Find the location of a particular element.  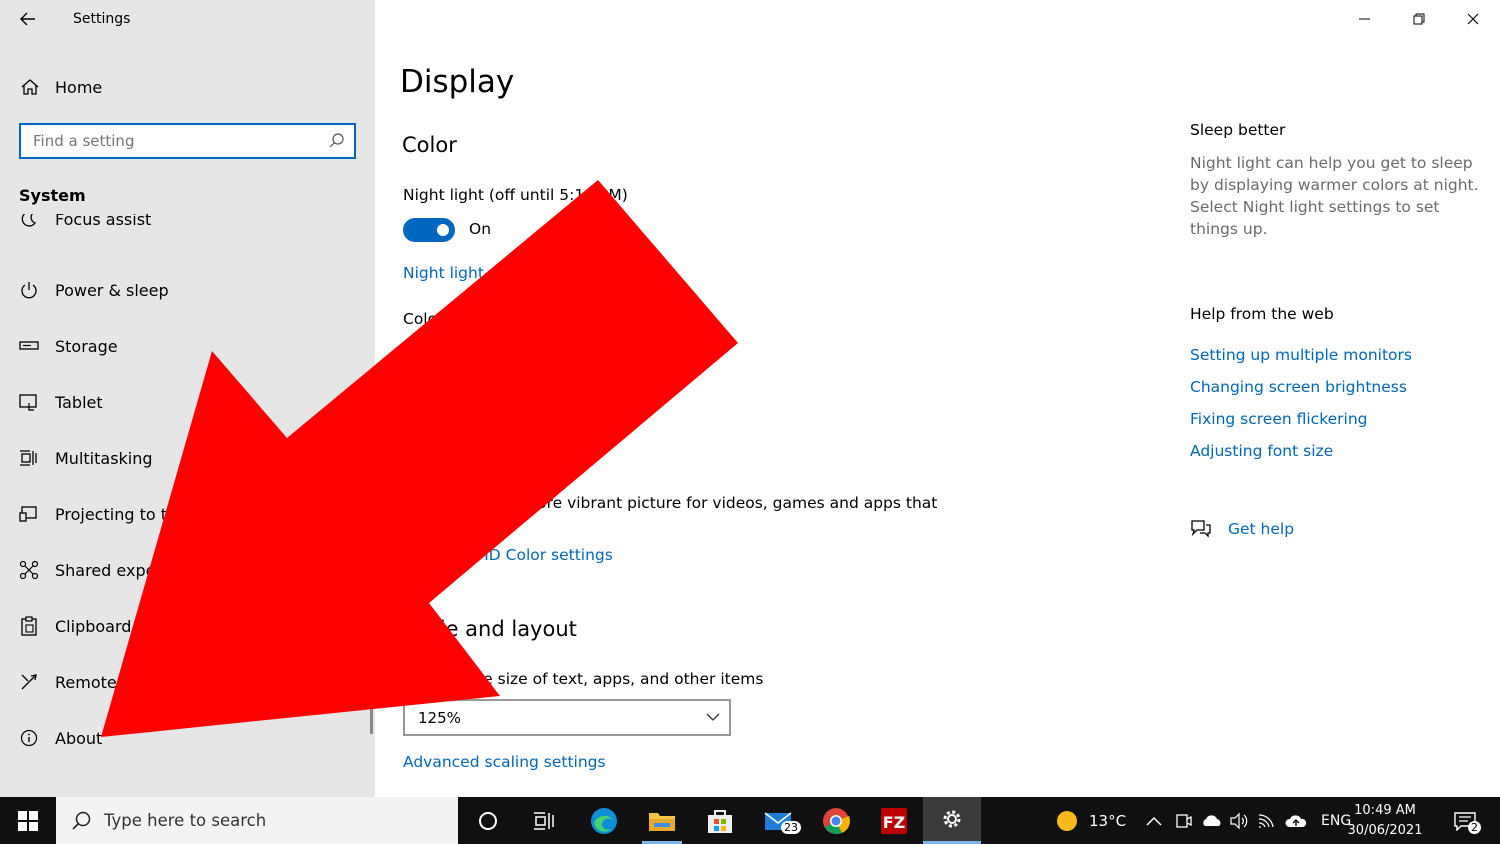

start-button is located at coordinates (28, 820).